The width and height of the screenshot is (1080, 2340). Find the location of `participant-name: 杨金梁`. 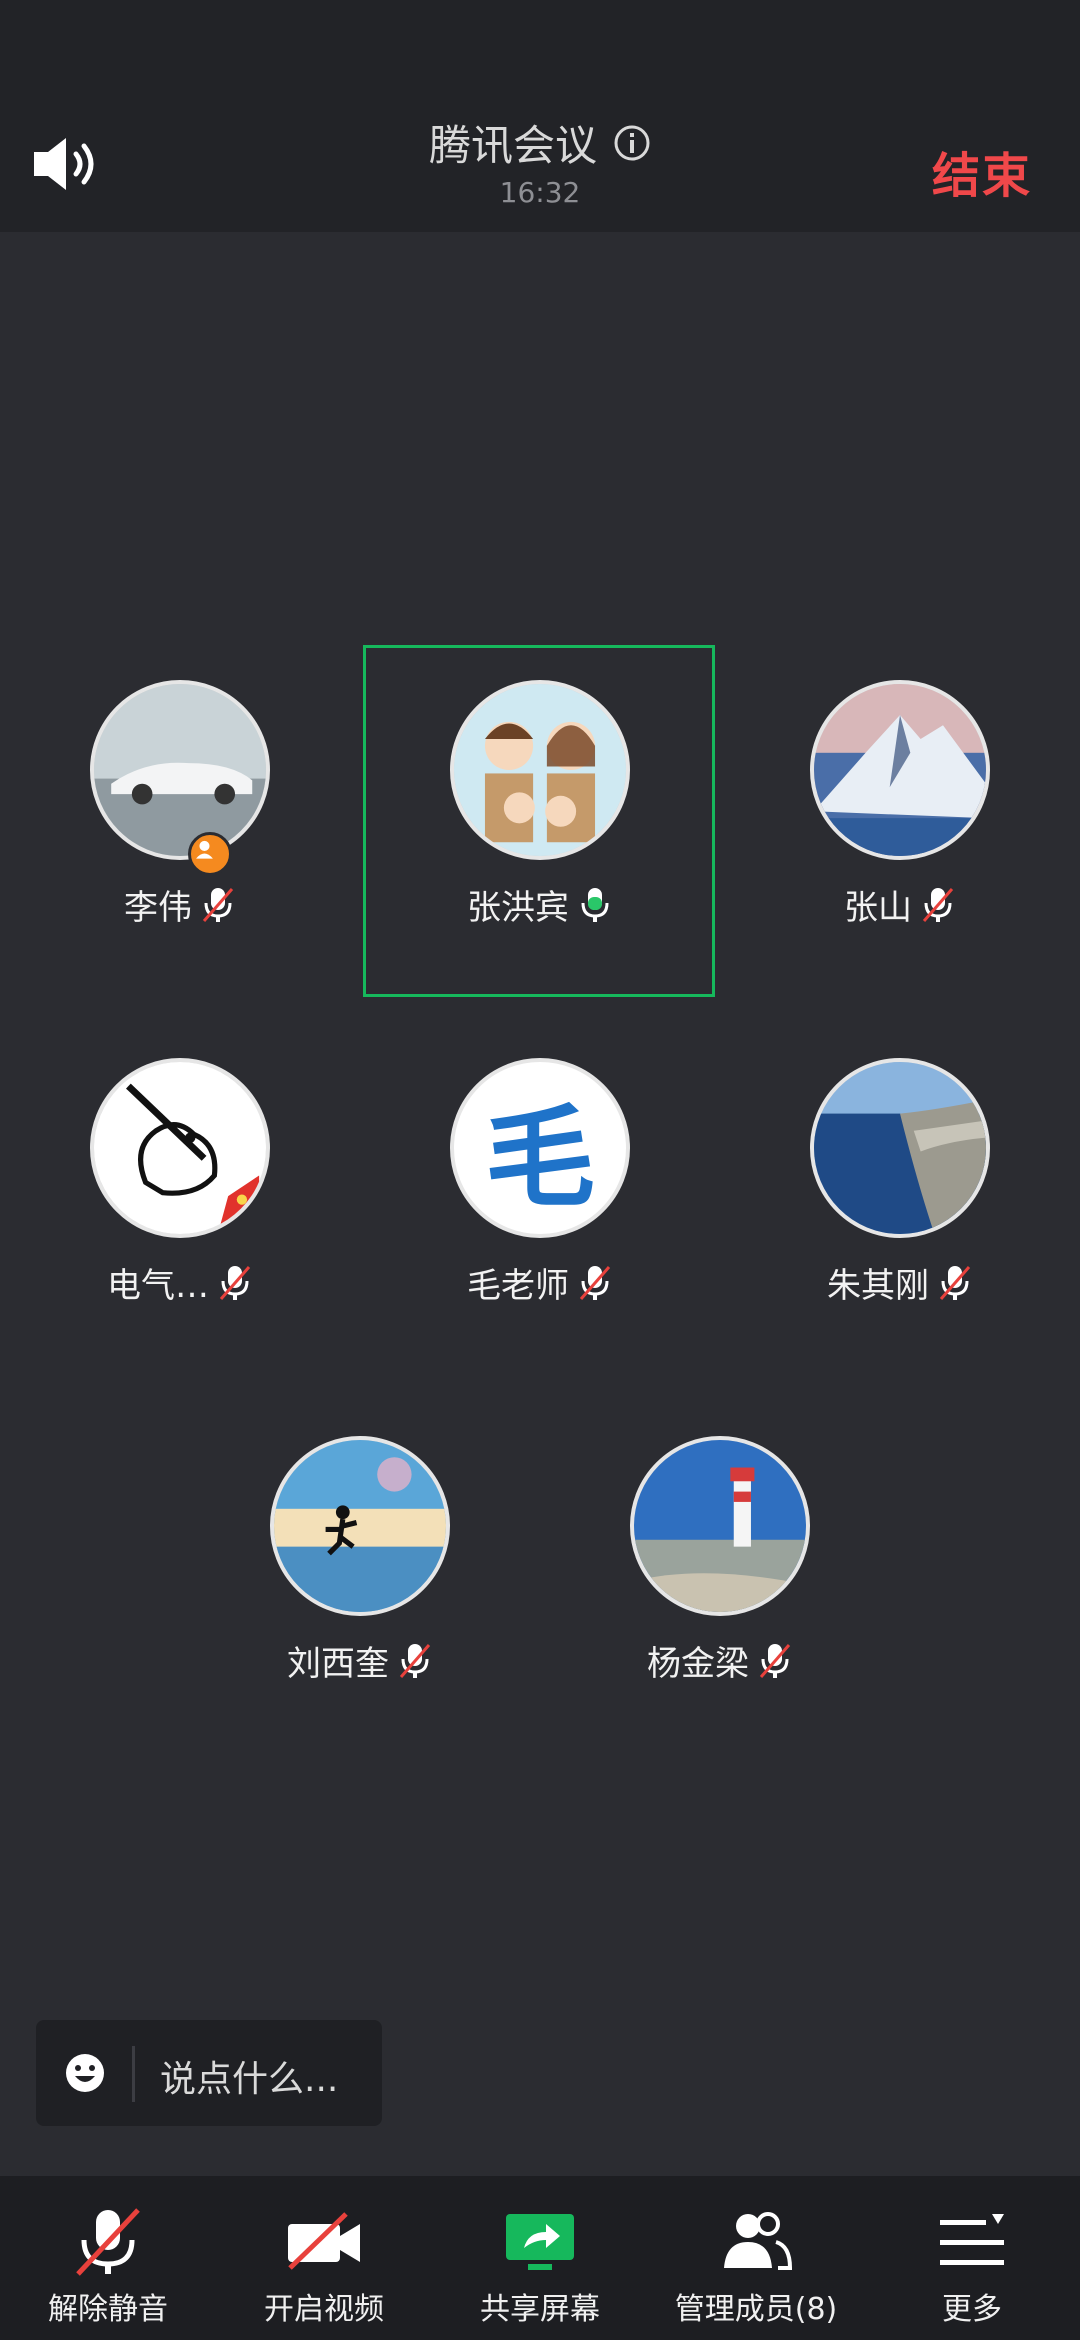

participant-name: 杨金梁 is located at coordinates (698, 1664).